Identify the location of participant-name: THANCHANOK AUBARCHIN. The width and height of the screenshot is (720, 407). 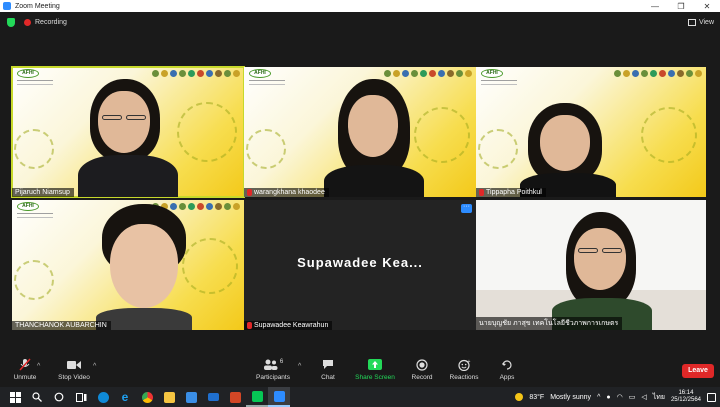
(61, 325).